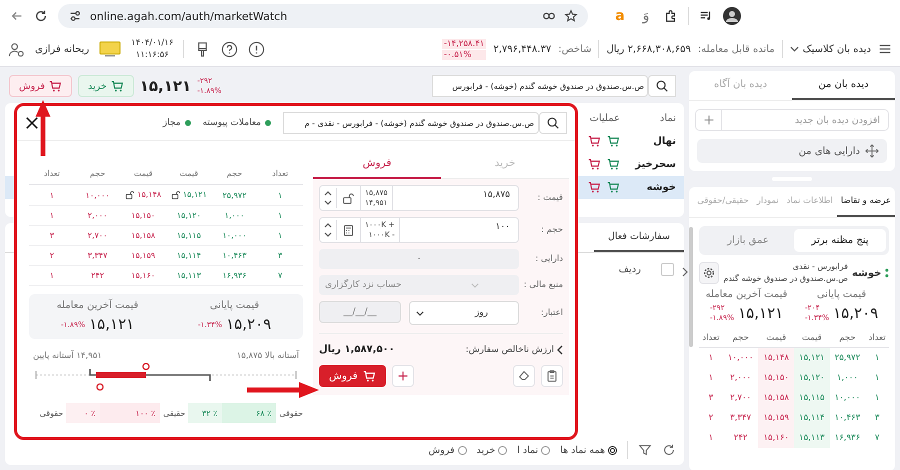  Describe the element at coordinates (776, 378) in the screenshot. I see `table-cell: ۱۵,۱۵۰` at that location.